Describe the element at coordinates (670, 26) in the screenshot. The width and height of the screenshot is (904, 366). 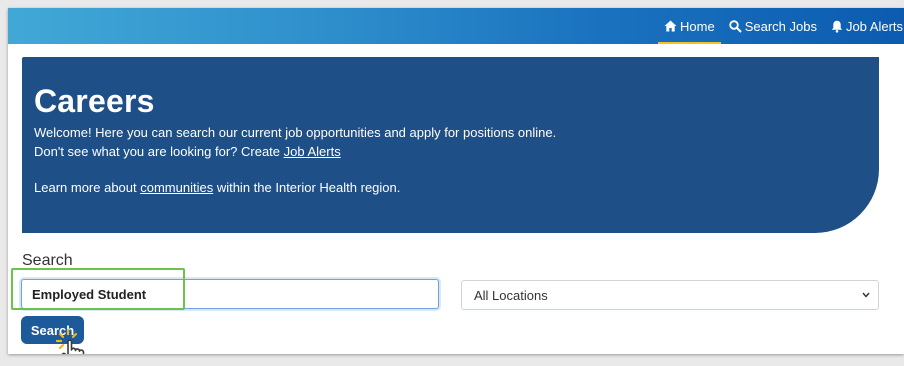
I see `home-icon` at that location.